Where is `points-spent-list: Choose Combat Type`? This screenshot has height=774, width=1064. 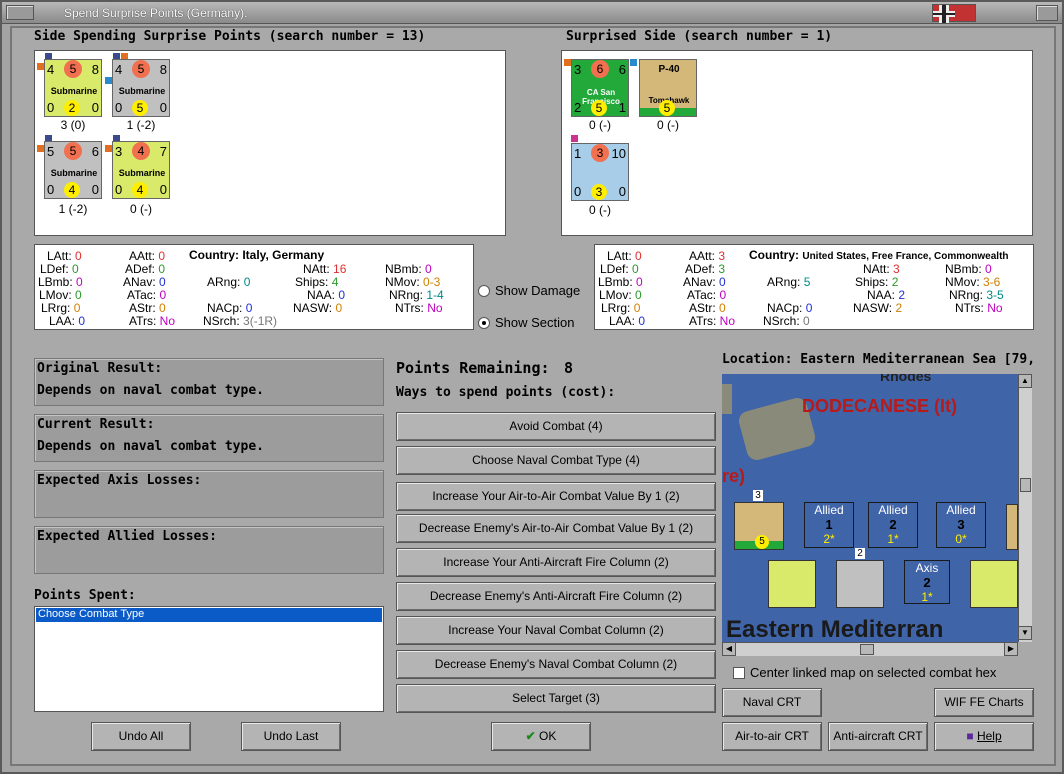
points-spent-list: Choose Combat Type is located at coordinates (209, 659).